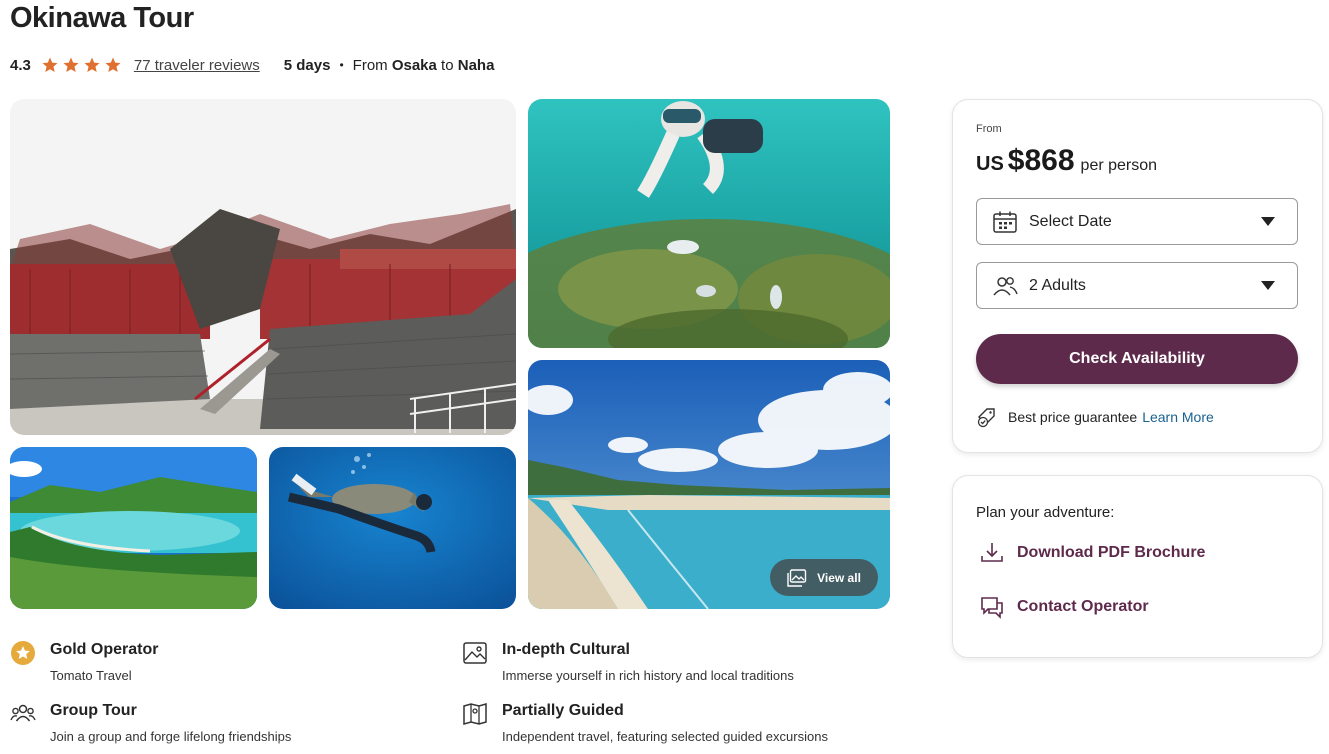 This screenshot has height=754, width=1329. What do you see at coordinates (992, 552) in the screenshot?
I see `download-icon` at bounding box center [992, 552].